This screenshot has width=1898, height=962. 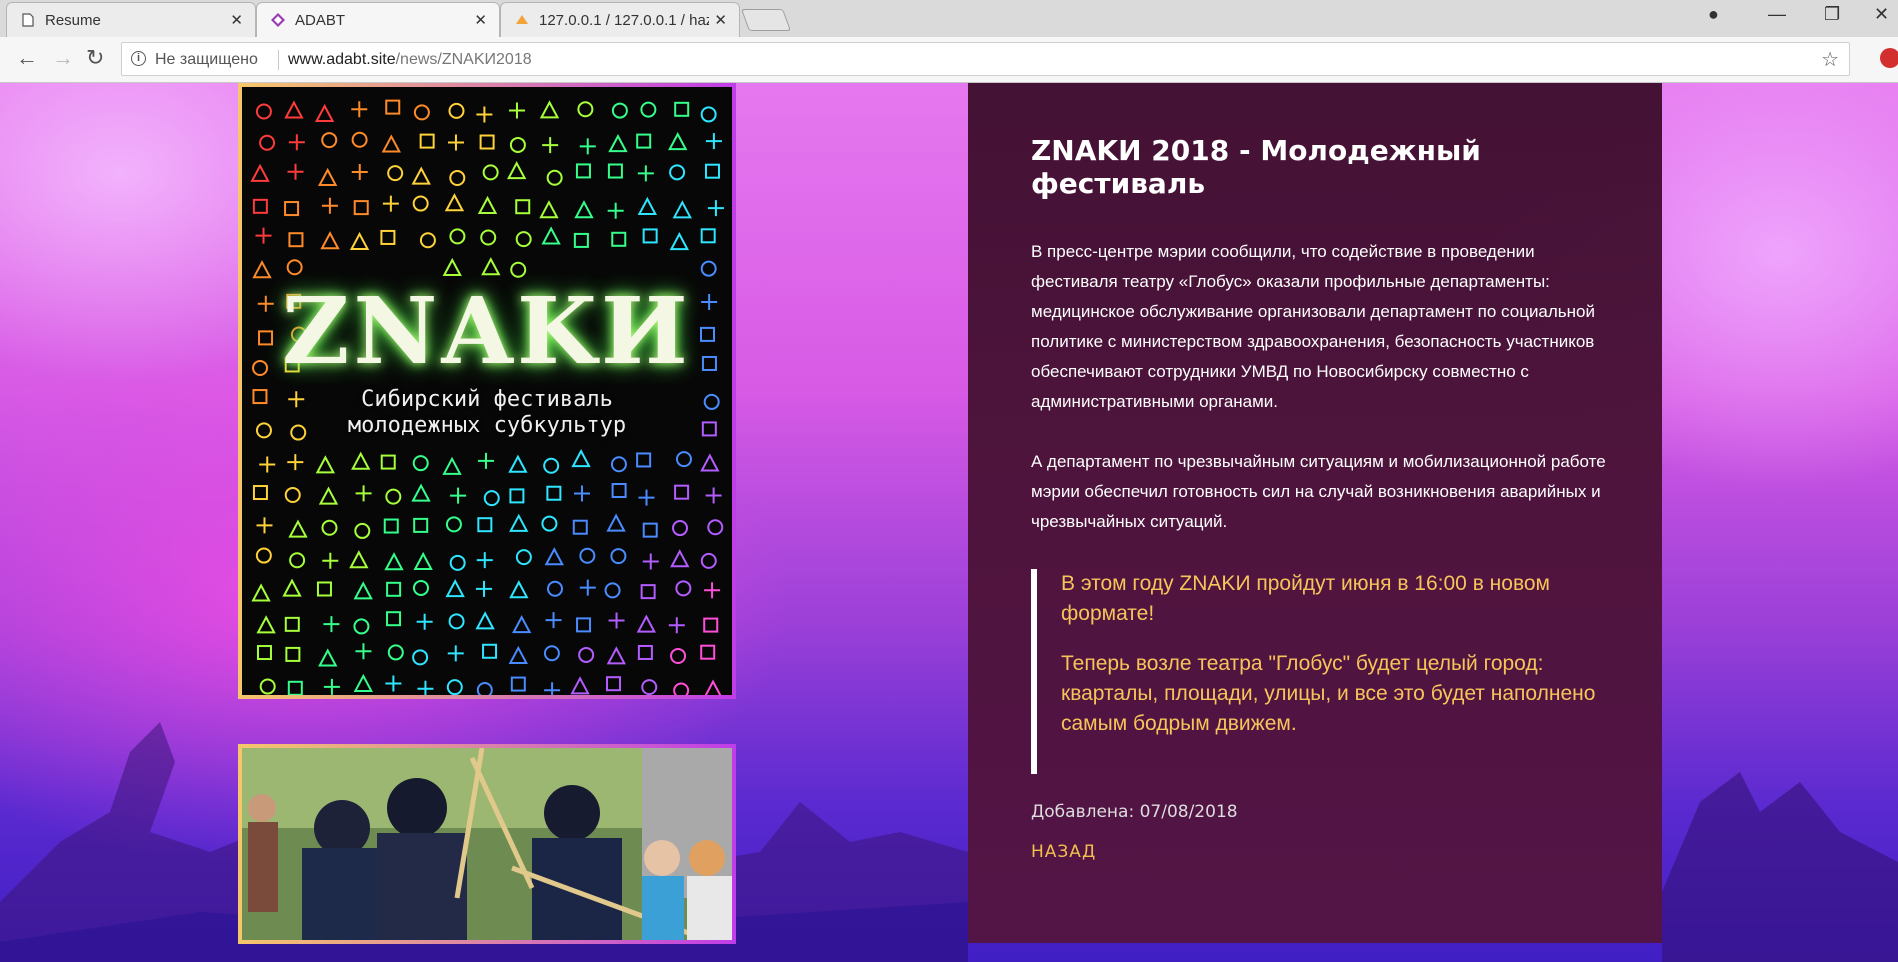 What do you see at coordinates (1889, 58) in the screenshot?
I see `extension-icon` at bounding box center [1889, 58].